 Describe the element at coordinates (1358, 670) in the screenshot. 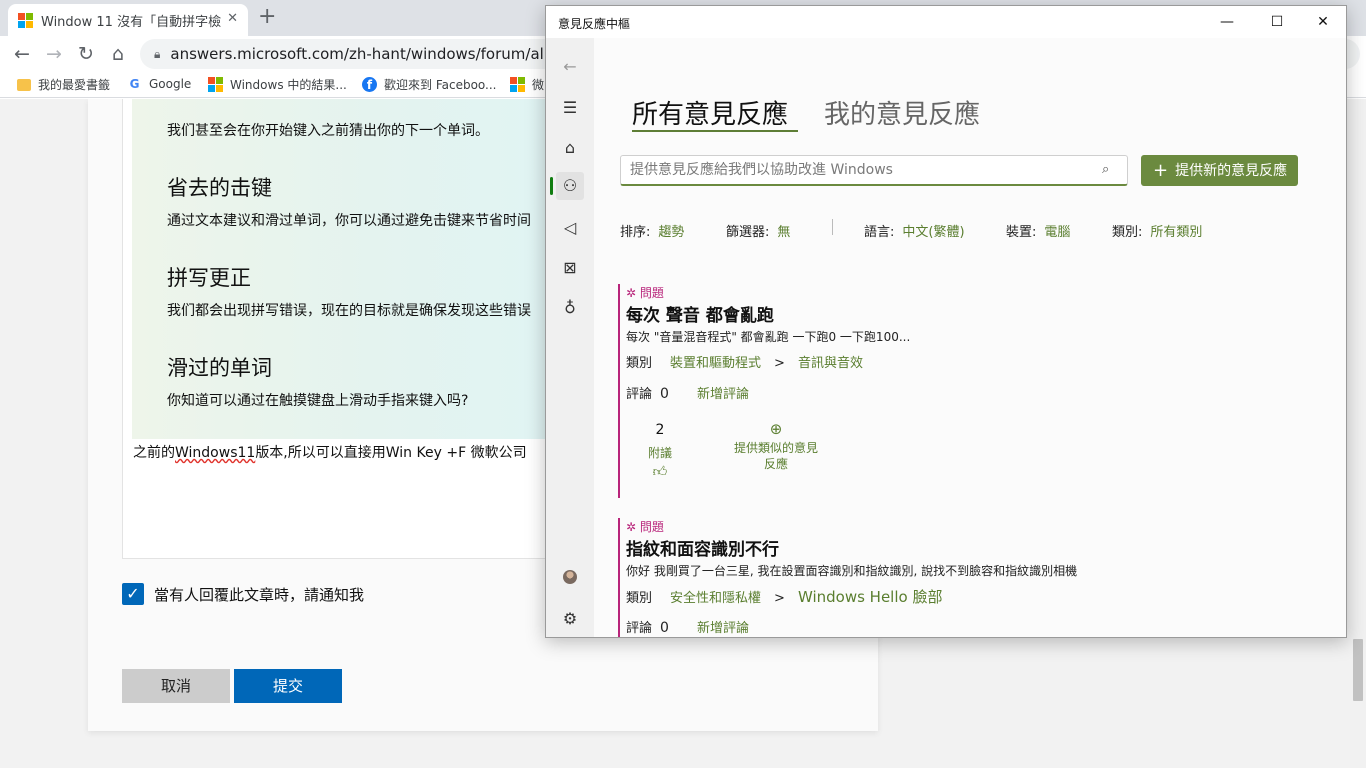

I see `scrollbar-thumb` at that location.